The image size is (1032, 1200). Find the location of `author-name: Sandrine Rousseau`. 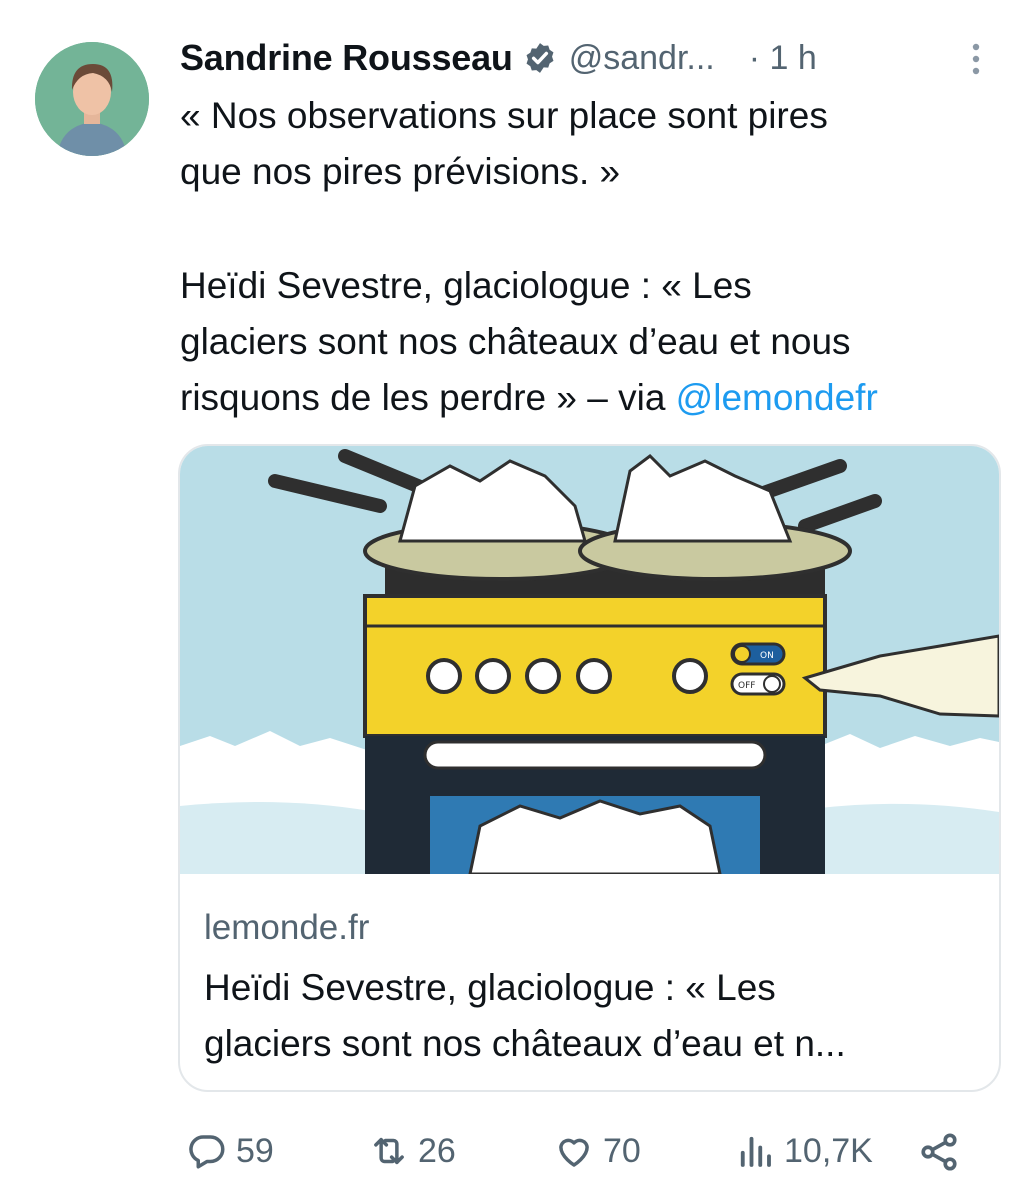

author-name: Sandrine Rousseau is located at coordinates (346, 58).